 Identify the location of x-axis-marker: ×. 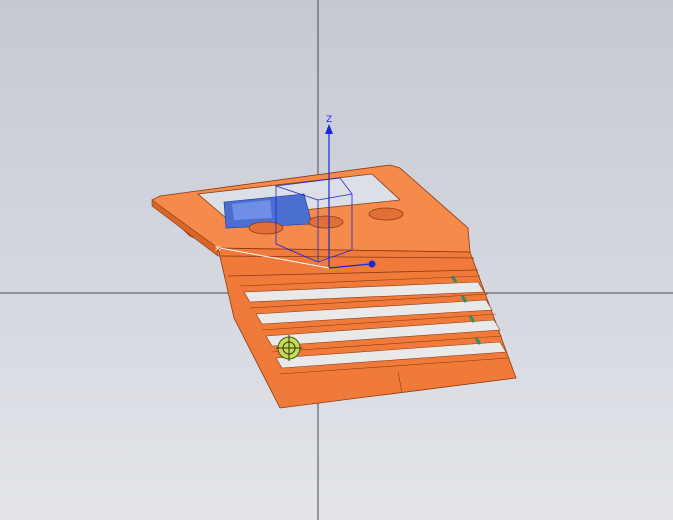
(218, 249).